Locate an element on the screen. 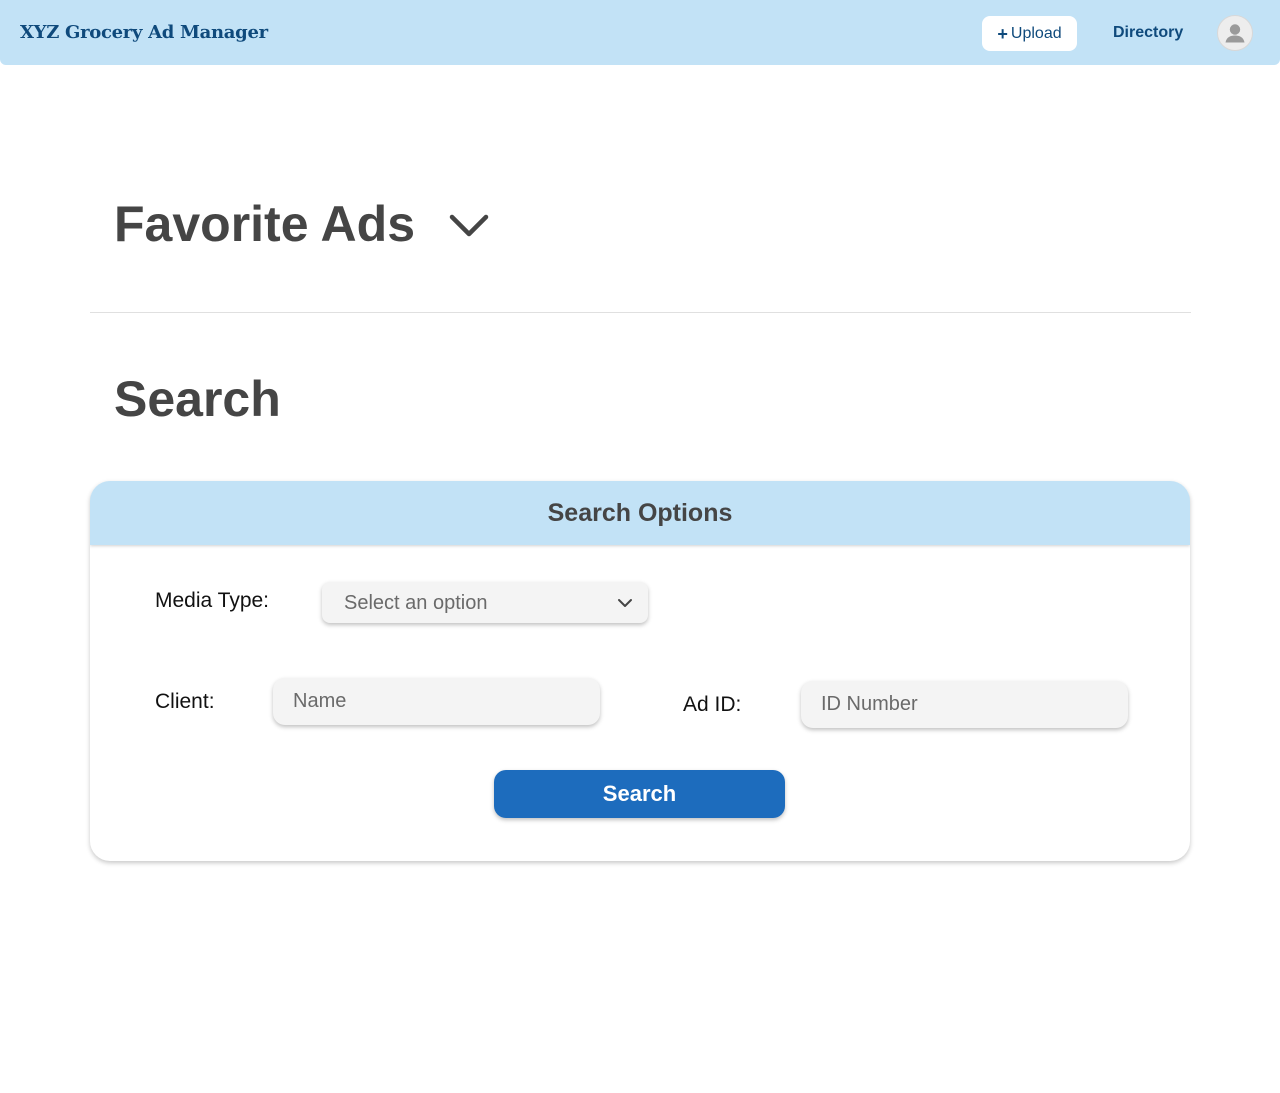  media-type-select: Select an option is located at coordinates (485, 602).